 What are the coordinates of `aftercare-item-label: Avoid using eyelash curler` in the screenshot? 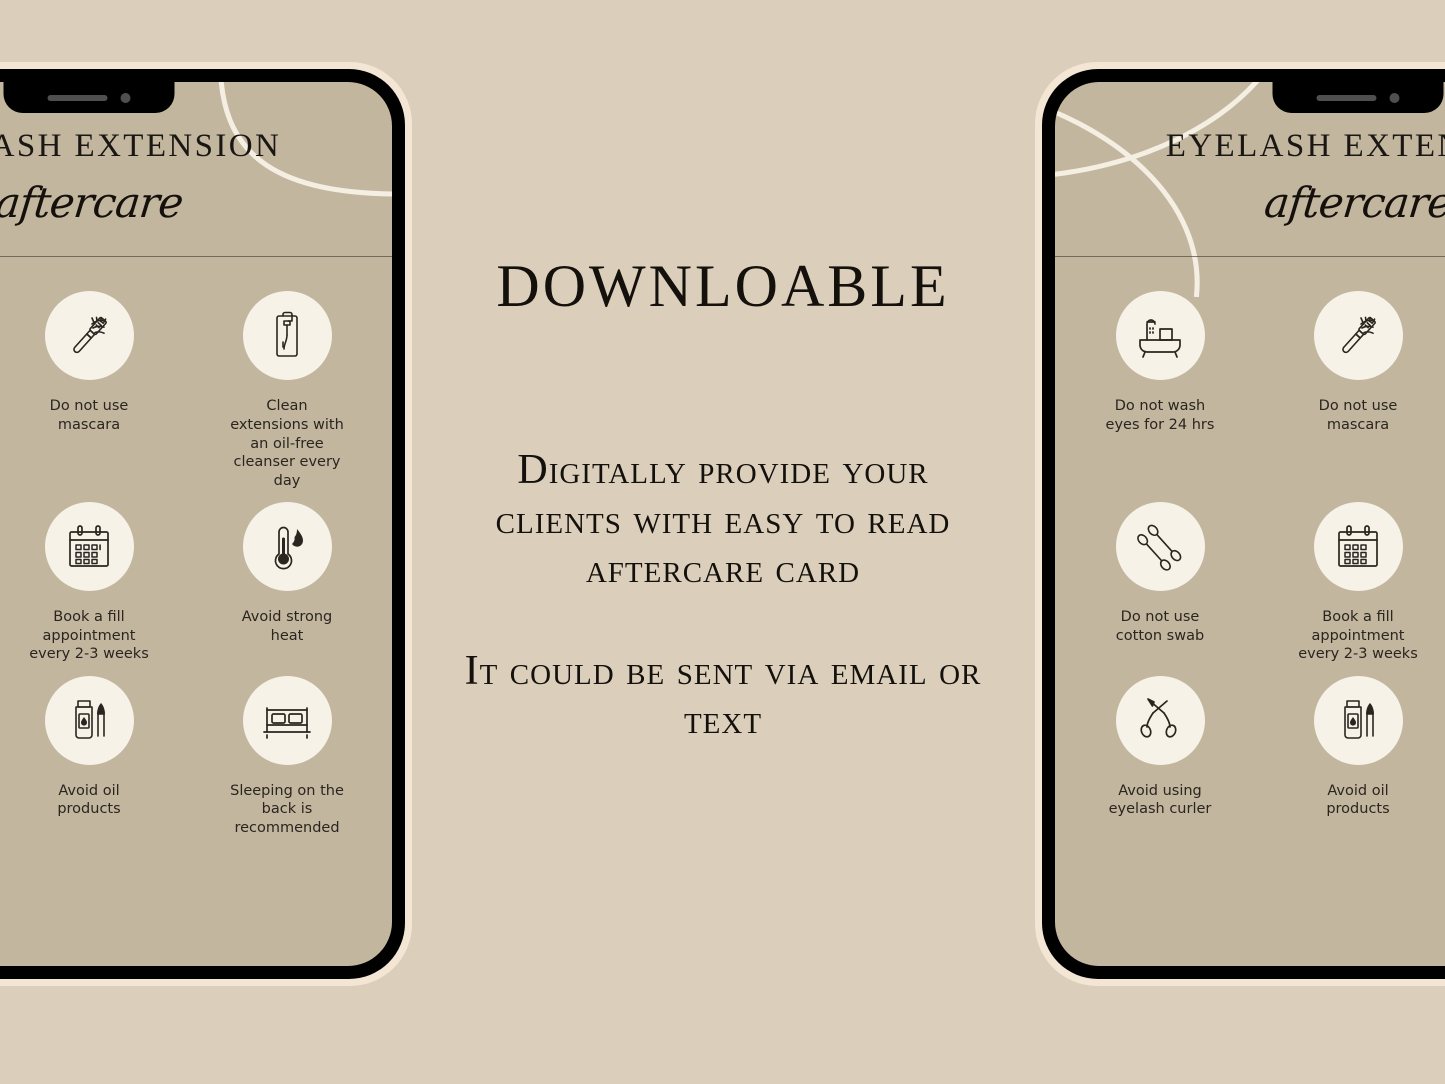 It's located at (1160, 800).